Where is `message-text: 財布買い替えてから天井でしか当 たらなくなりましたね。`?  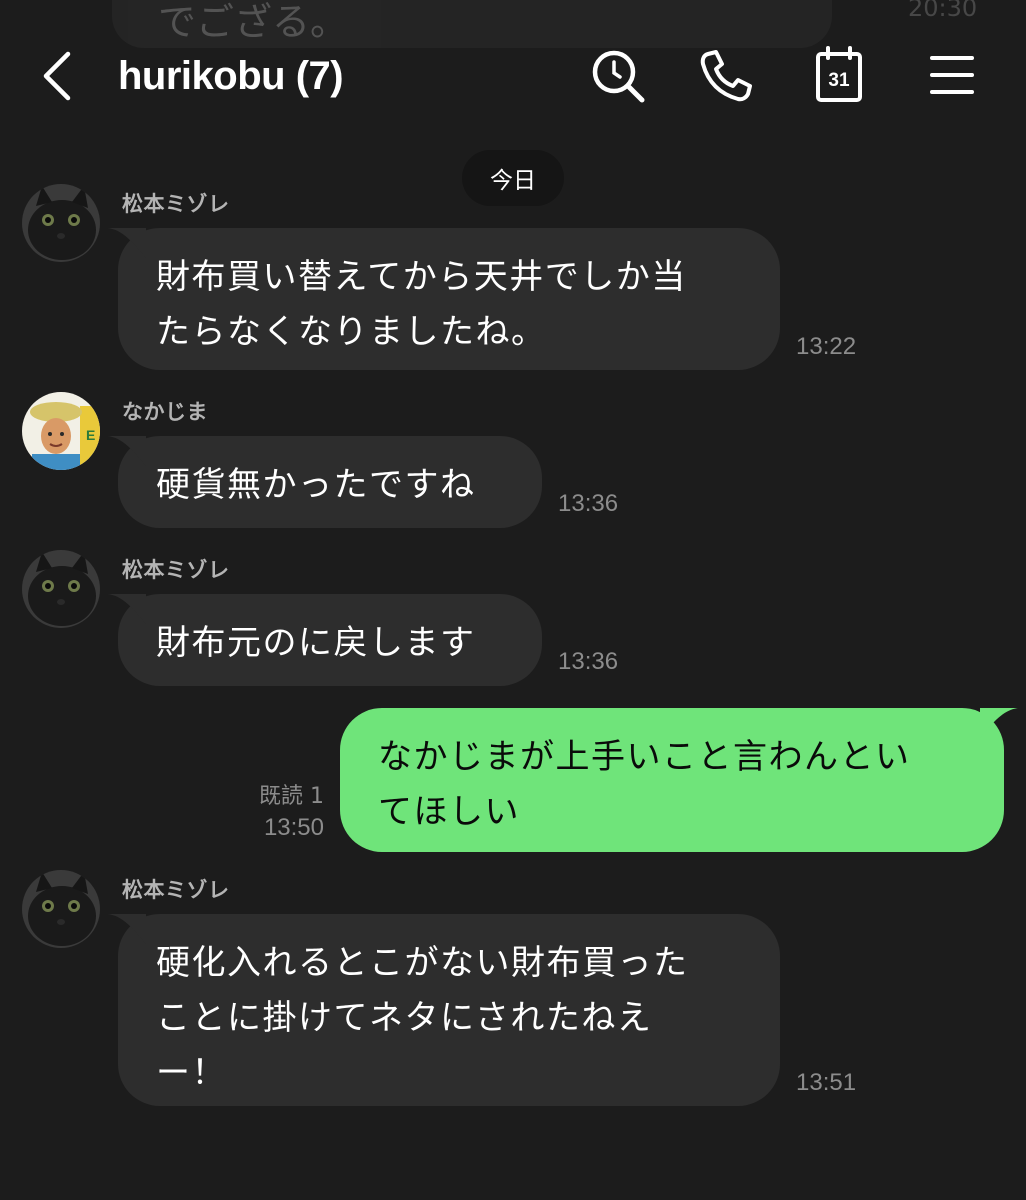
message-text: 財布買い替えてから天井でしか当 たらなくなりましたね。 is located at coordinates (421, 304).